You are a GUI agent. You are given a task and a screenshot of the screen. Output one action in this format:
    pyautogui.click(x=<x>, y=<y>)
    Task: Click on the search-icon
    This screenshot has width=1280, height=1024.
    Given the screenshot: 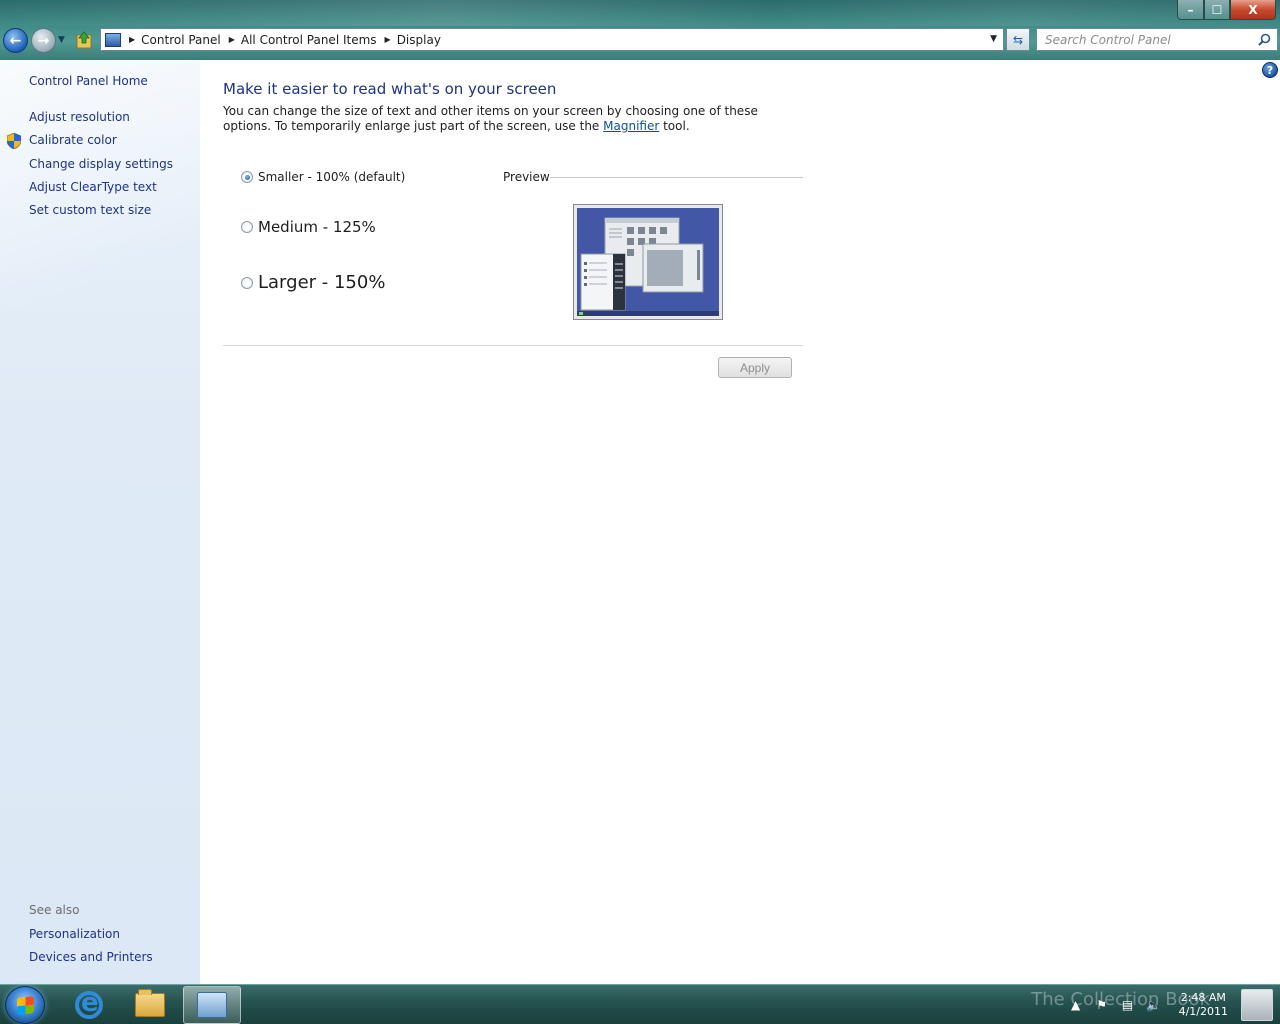 What is the action you would take?
    pyautogui.click(x=1264, y=39)
    